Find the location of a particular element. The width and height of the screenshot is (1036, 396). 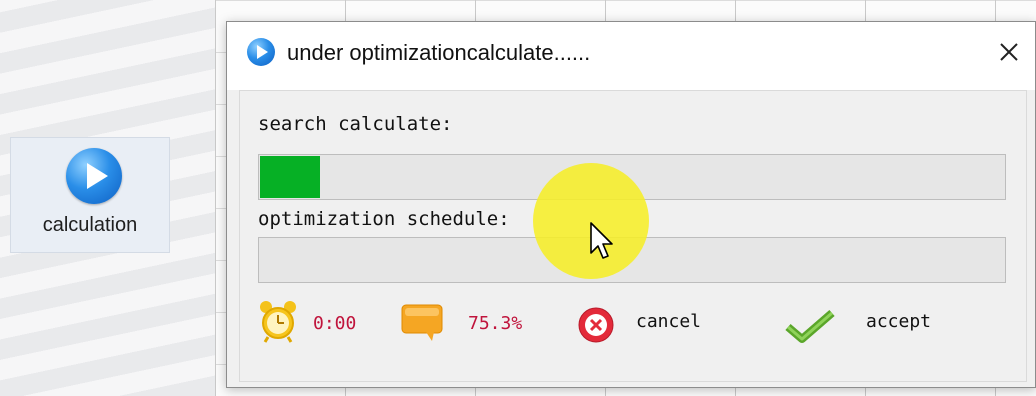

optimization-schedule-label: optimization schedule: is located at coordinates (384, 219).